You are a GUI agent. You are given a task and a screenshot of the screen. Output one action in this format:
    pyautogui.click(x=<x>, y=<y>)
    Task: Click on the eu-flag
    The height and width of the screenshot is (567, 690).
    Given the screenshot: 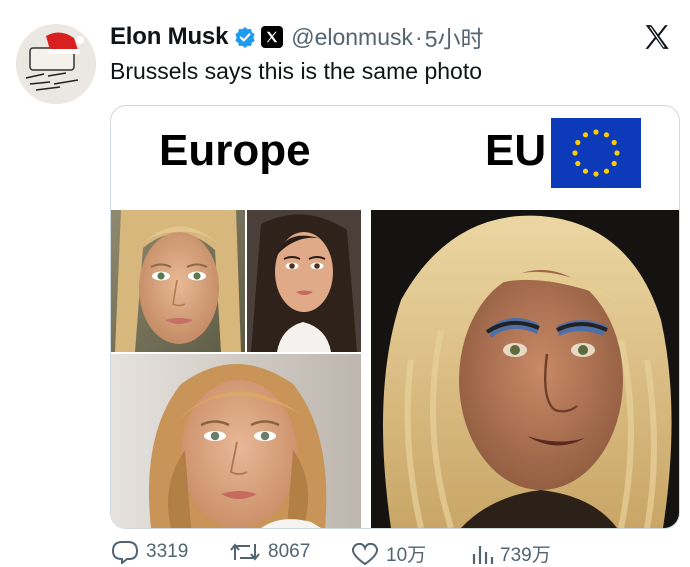 What is the action you would take?
    pyautogui.click(x=596, y=153)
    